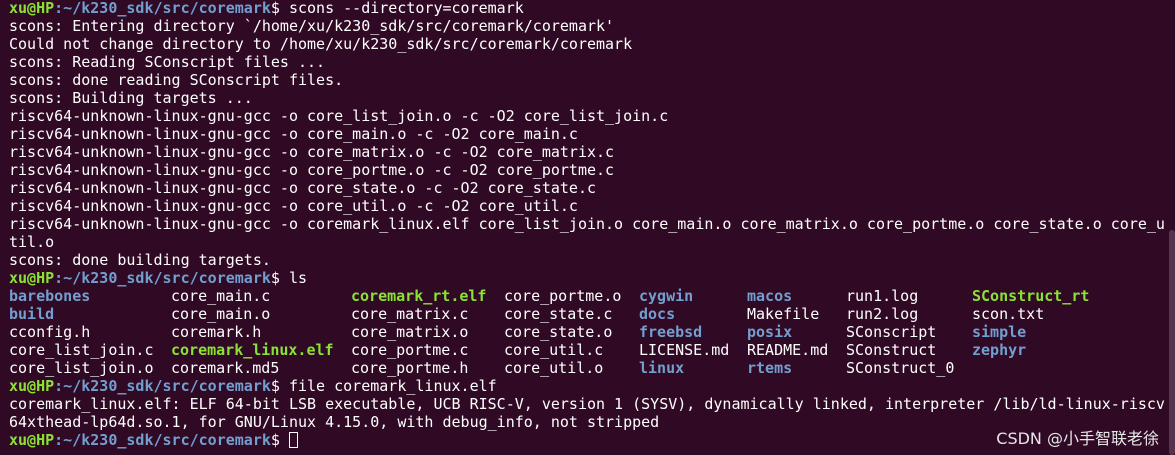 The image size is (1175, 455). What do you see at coordinates (554, 350) in the screenshot?
I see `ls-entry-file: core_util.c` at bounding box center [554, 350].